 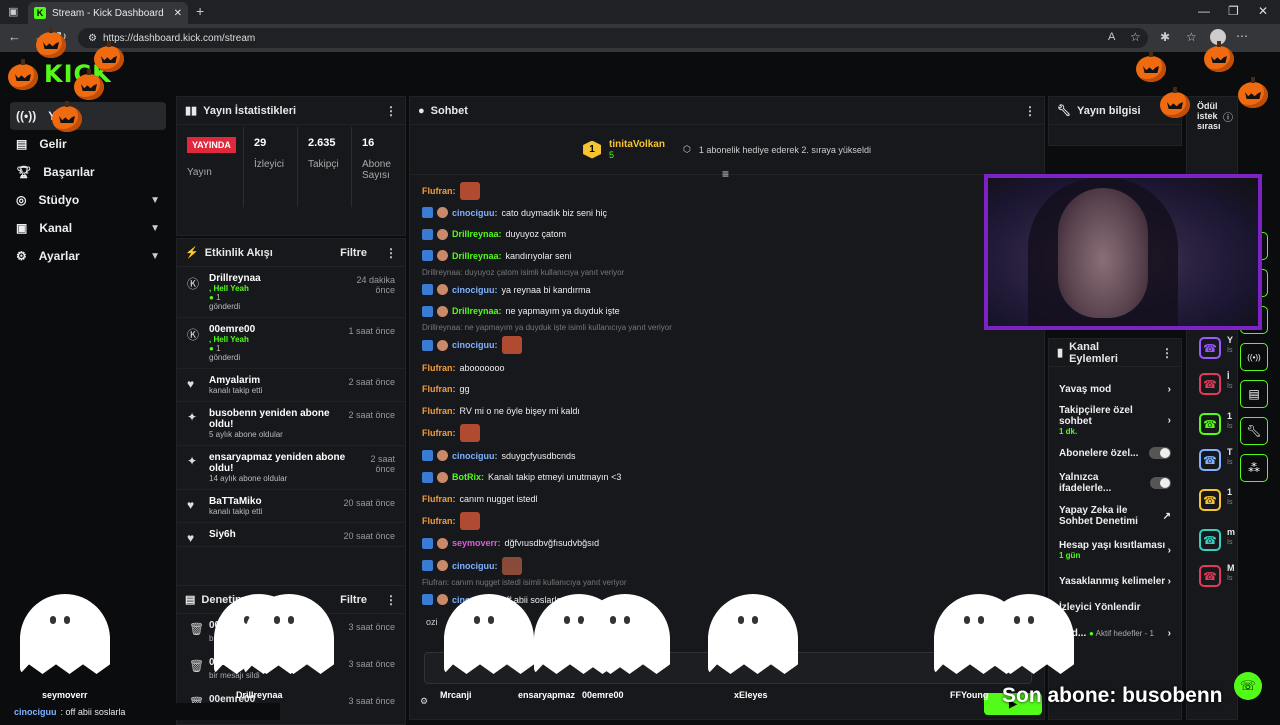 What do you see at coordinates (88, 200) in the screenshot?
I see `sidebar-item-studyo: ◎ Stüdyo ▼` at bounding box center [88, 200].